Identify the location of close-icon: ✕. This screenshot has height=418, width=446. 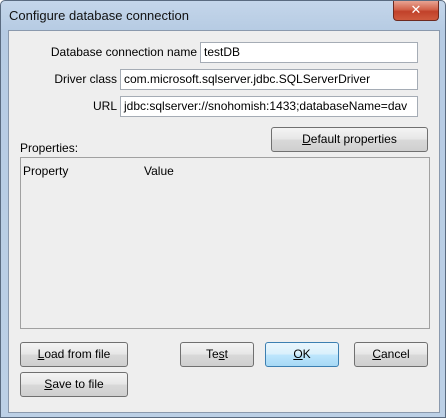
(416, 9).